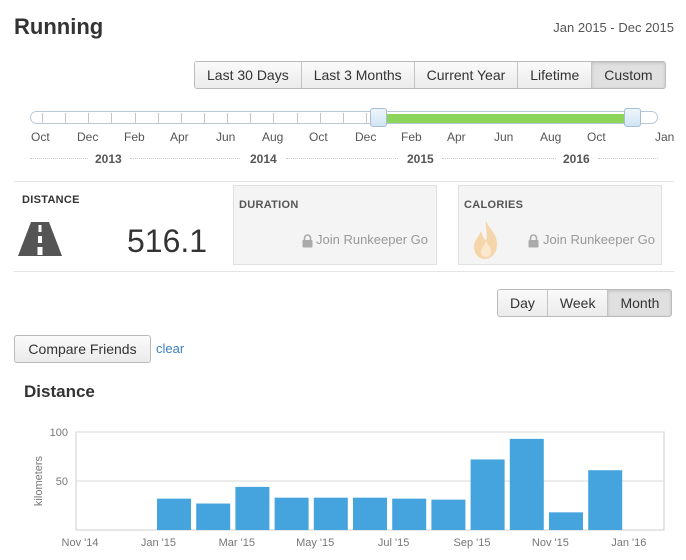 This screenshot has height=560, width=686. Describe the element at coordinates (158, 543) in the screenshot. I see `x-tick-label: Jan '15` at that location.